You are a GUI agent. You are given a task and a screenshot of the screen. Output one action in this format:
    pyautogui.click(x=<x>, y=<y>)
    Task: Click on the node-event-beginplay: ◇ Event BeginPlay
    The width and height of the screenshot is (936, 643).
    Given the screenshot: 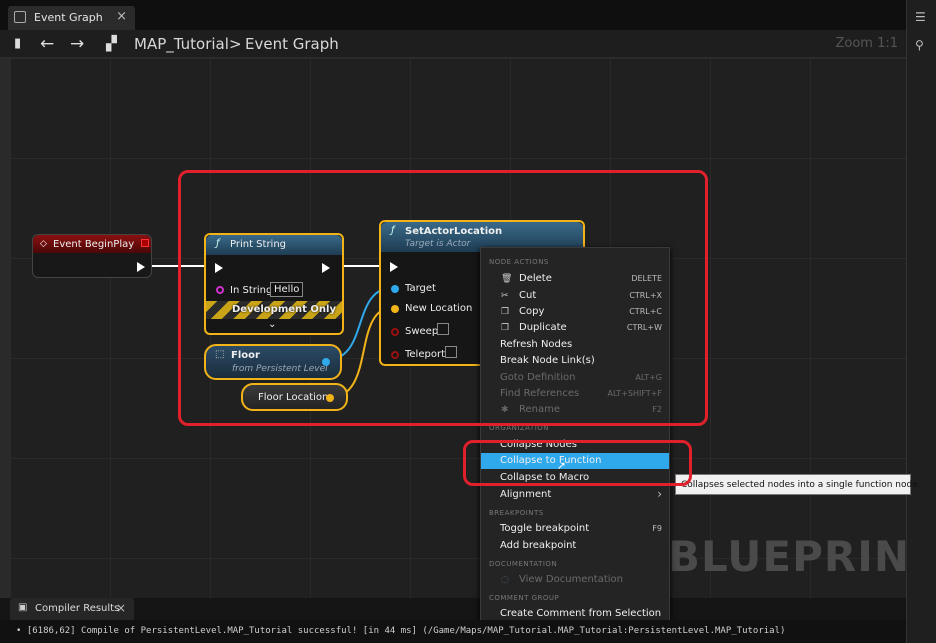 What is the action you would take?
    pyautogui.click(x=92, y=256)
    